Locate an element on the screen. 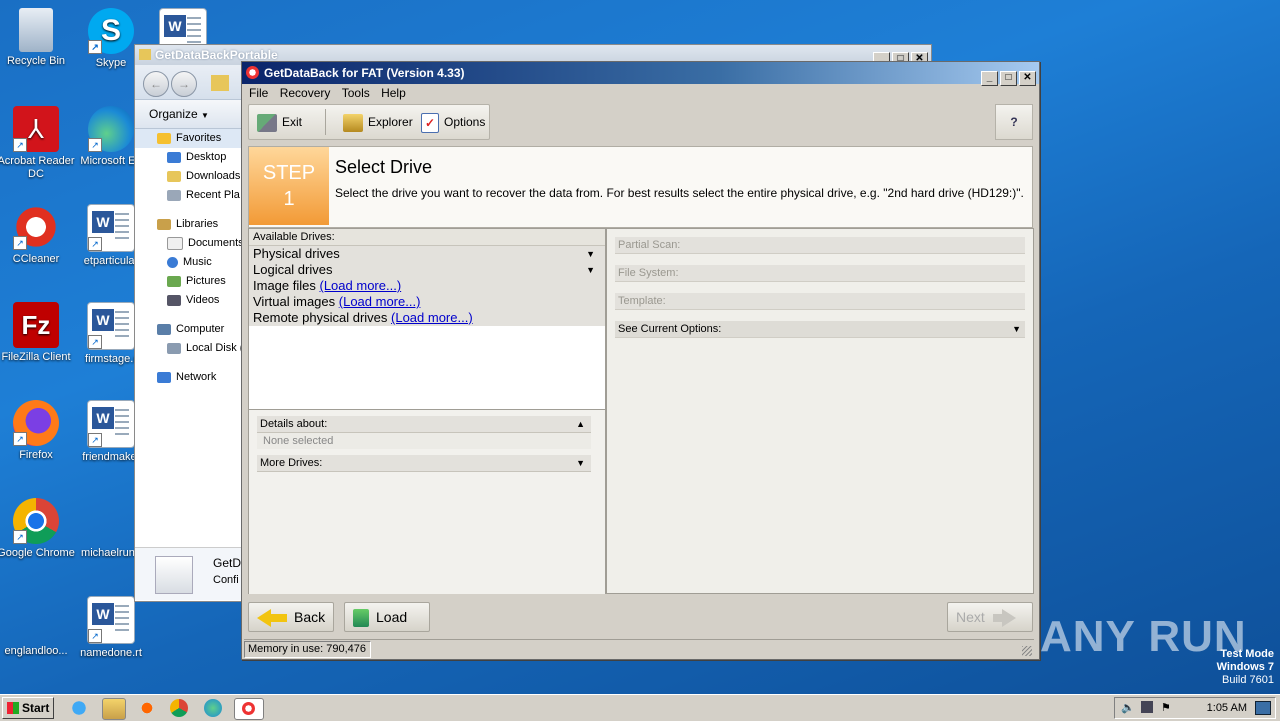 The image size is (1280, 721). pictures-icon is located at coordinates (174, 281).